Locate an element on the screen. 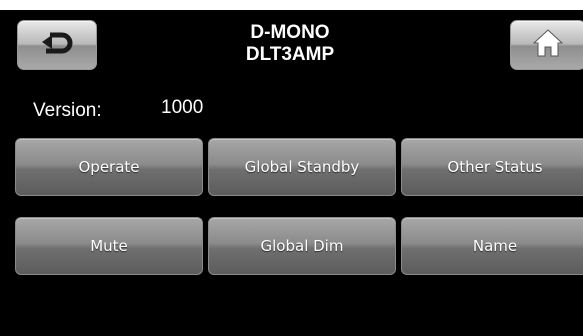  device-name: D-MONO is located at coordinates (290, 32).